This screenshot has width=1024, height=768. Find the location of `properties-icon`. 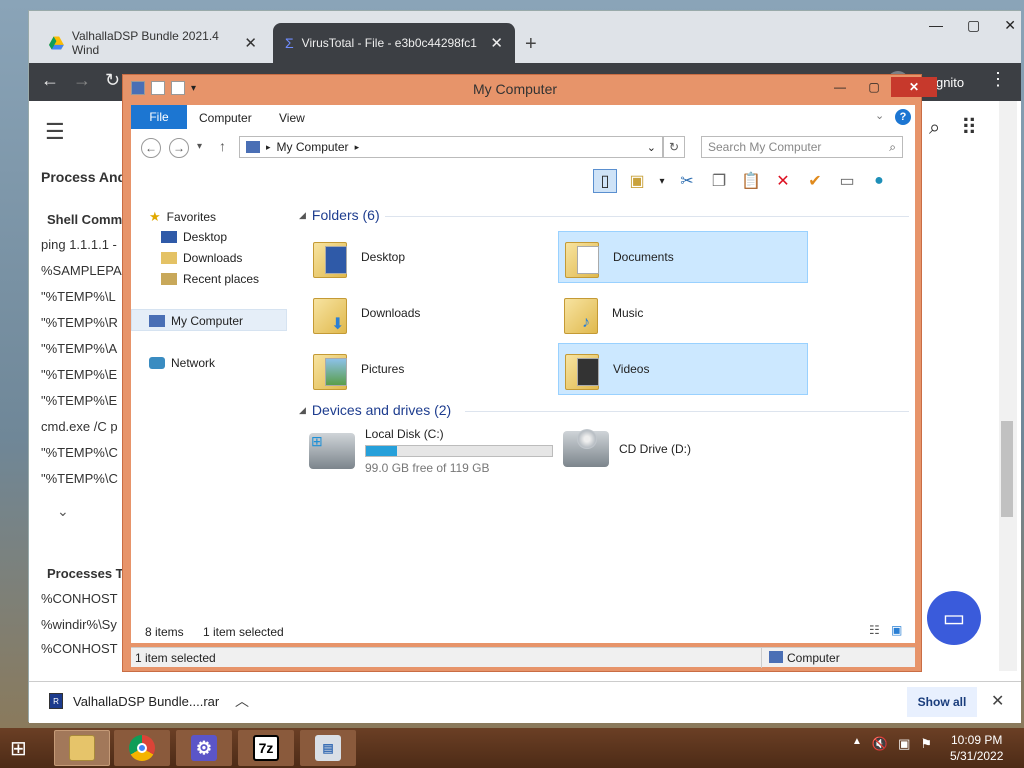

properties-icon is located at coordinates (158, 88).